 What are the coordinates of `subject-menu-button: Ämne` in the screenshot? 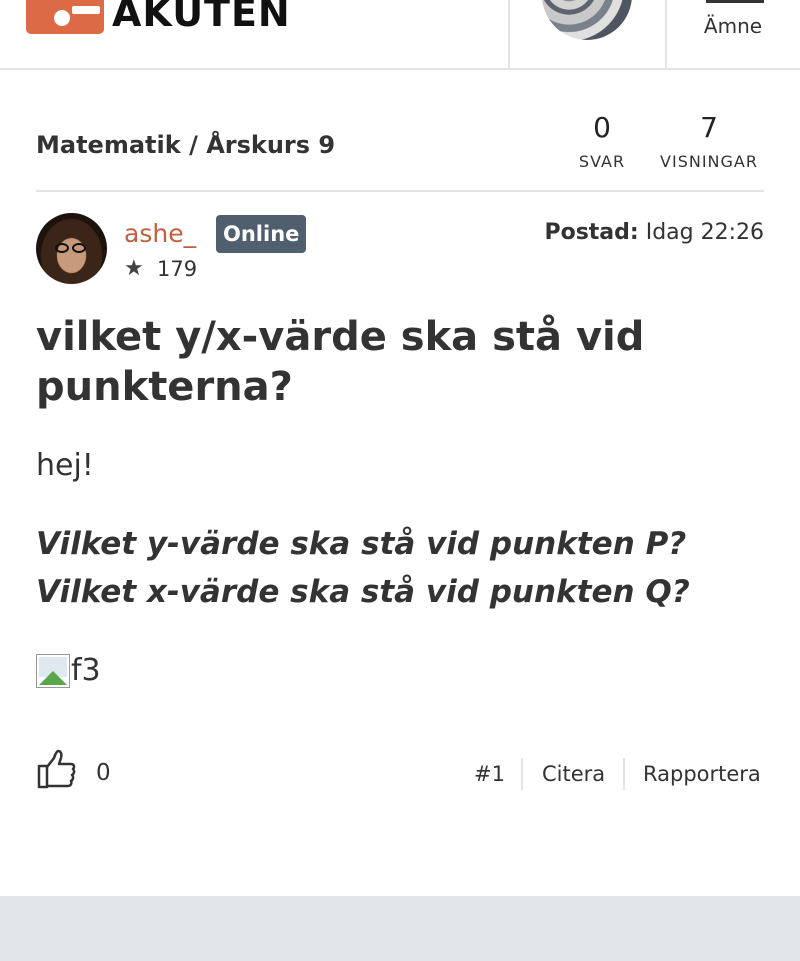 It's located at (733, 26).